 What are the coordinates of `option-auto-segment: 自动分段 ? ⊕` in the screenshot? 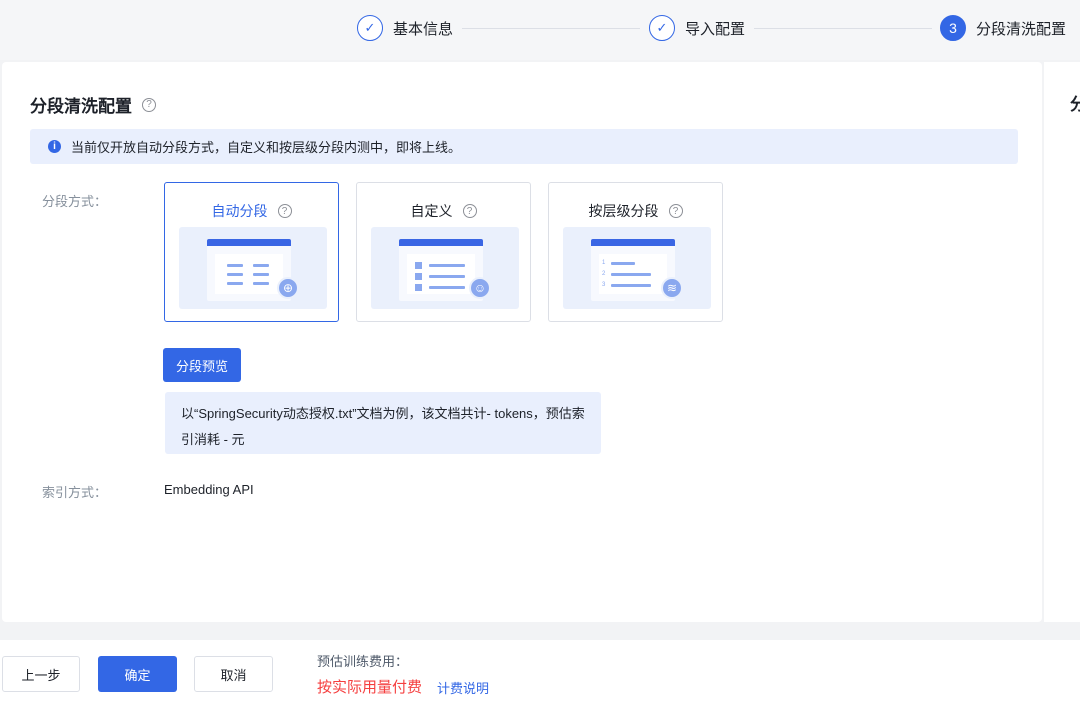 It's located at (251, 252).